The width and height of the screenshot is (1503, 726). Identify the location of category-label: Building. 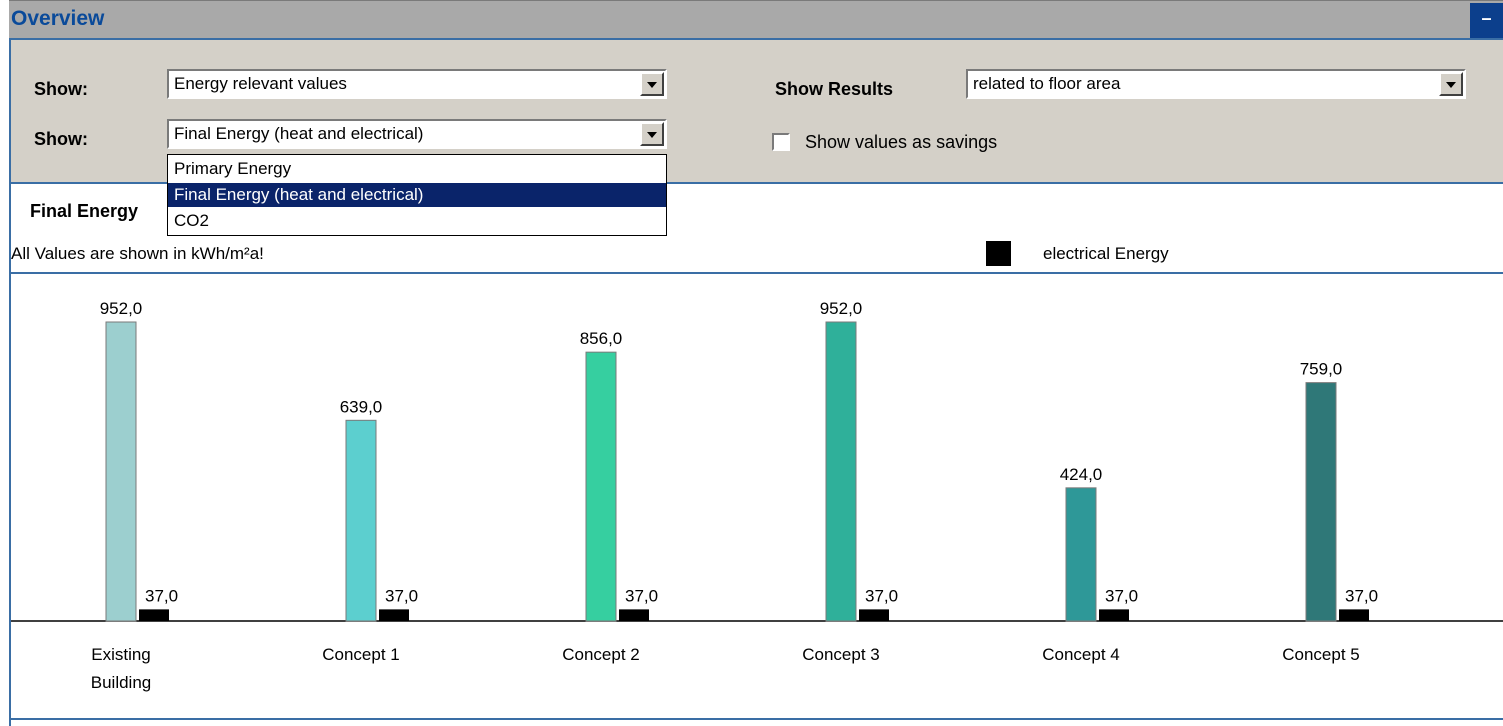
(121, 682).